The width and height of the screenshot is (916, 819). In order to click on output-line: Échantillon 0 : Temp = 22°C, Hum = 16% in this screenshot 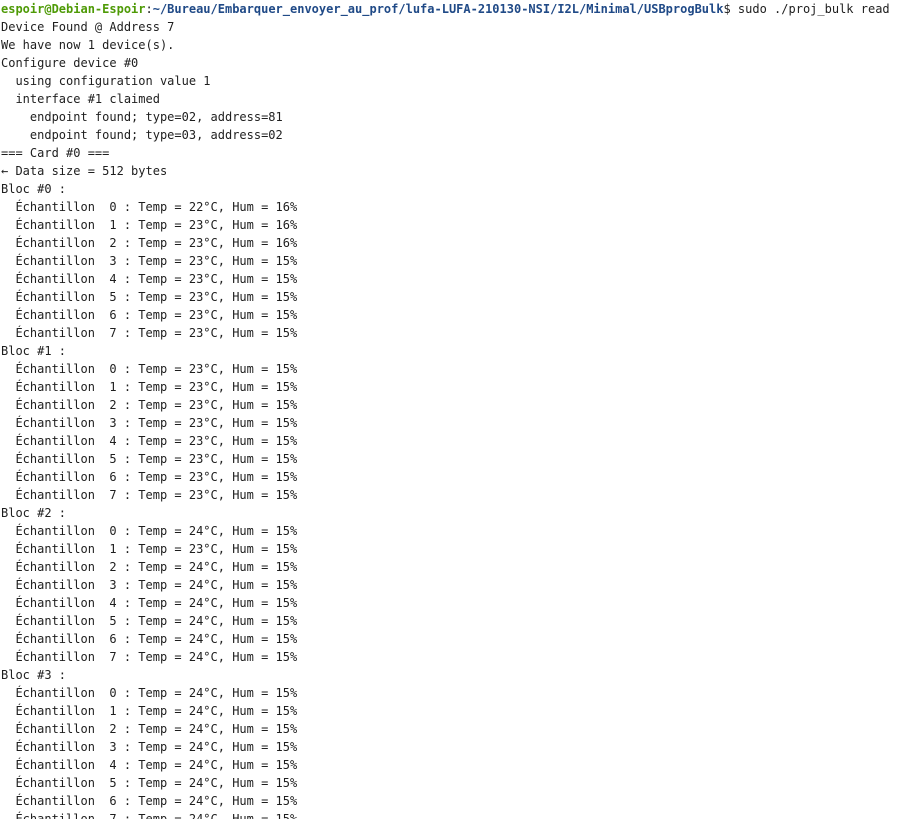, I will do `click(149, 207)`.